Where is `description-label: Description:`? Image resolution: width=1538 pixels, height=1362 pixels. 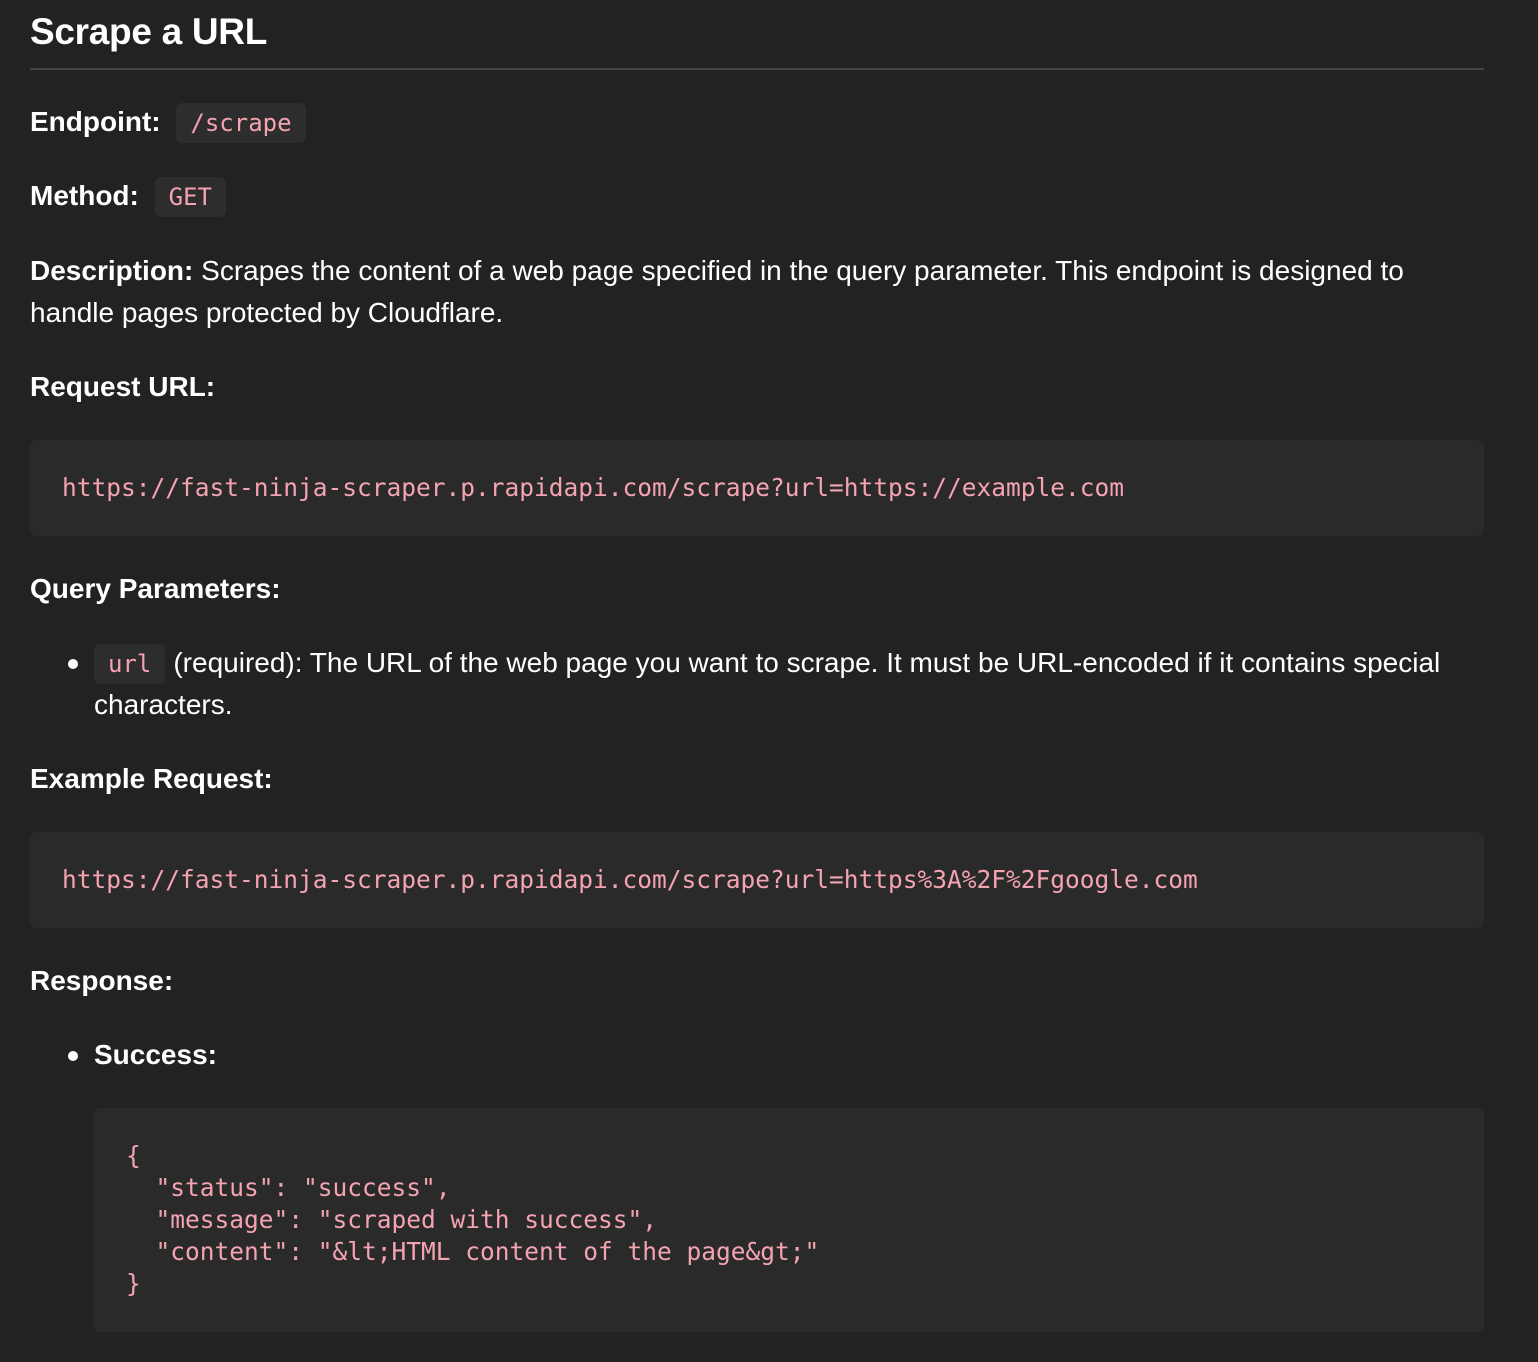 description-label: Description: is located at coordinates (112, 270).